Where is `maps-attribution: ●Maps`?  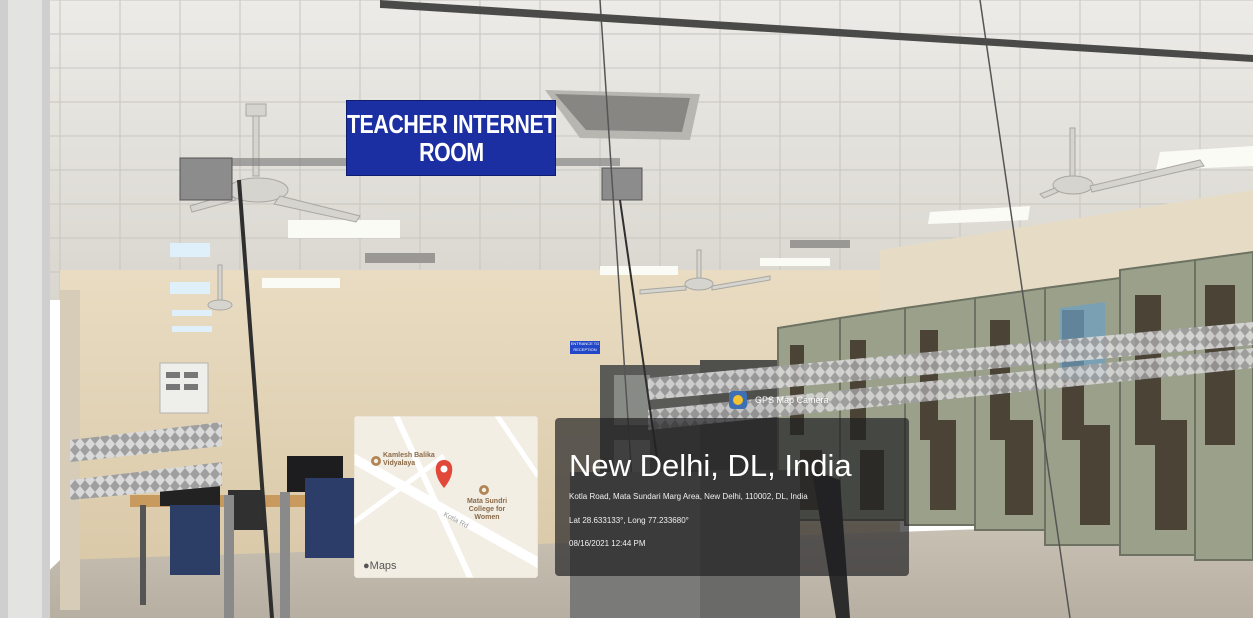
maps-attribution: ●Maps is located at coordinates (380, 566).